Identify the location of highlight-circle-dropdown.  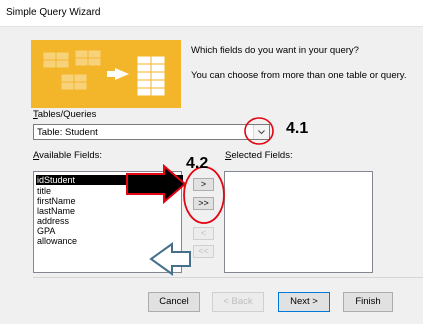
(259, 131).